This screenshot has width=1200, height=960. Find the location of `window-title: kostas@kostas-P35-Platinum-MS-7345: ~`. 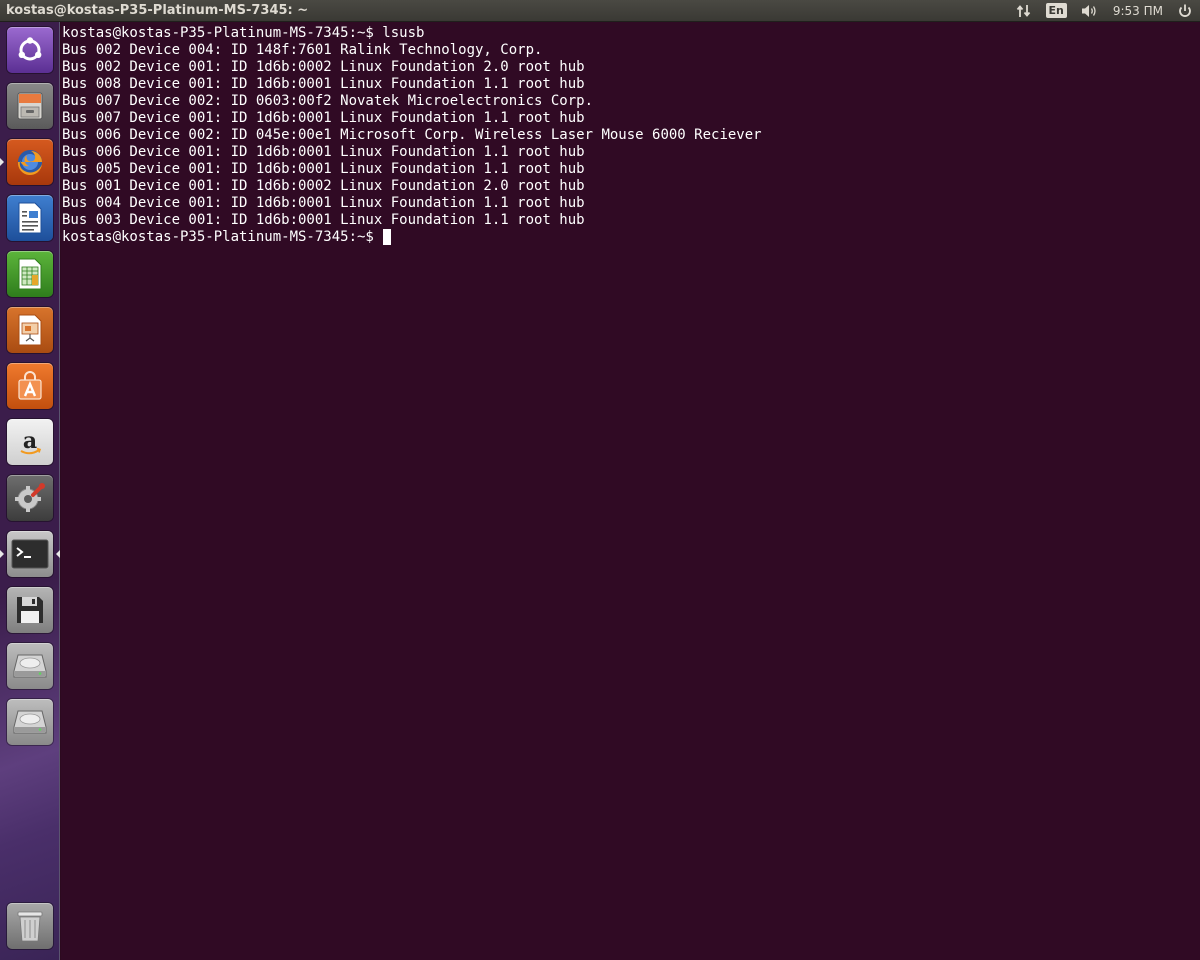

window-title: kostas@kostas-P35-Platinum-MS-7345: ~ is located at coordinates (157, 10).